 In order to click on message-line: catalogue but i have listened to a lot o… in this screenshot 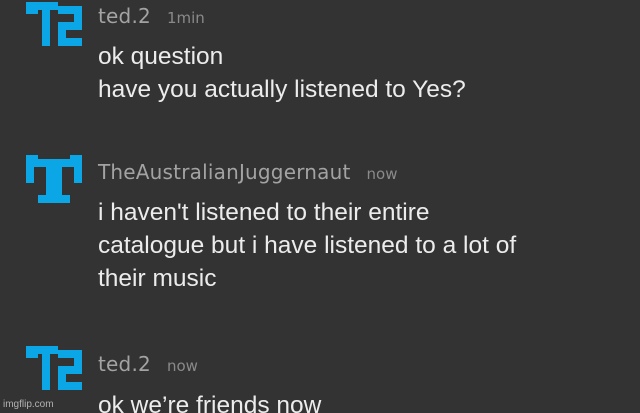, I will do `click(307, 245)`.